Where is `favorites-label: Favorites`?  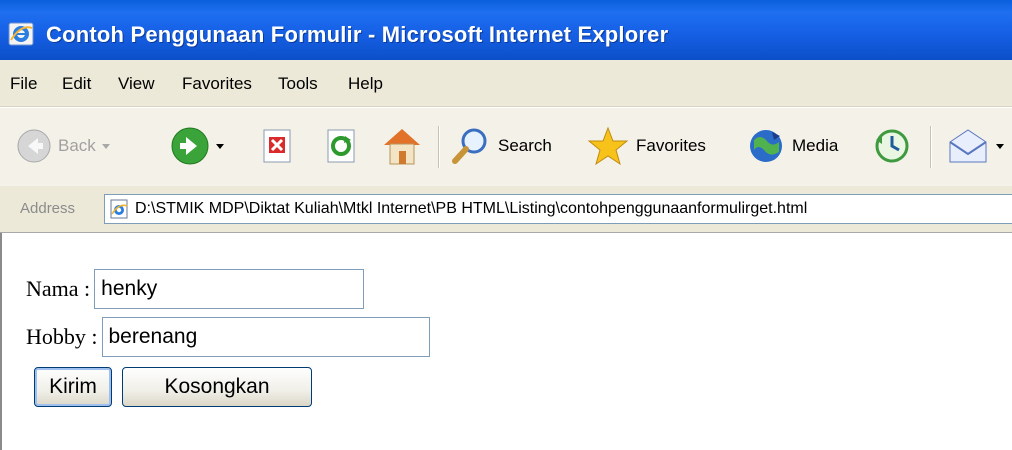 favorites-label: Favorites is located at coordinates (671, 145).